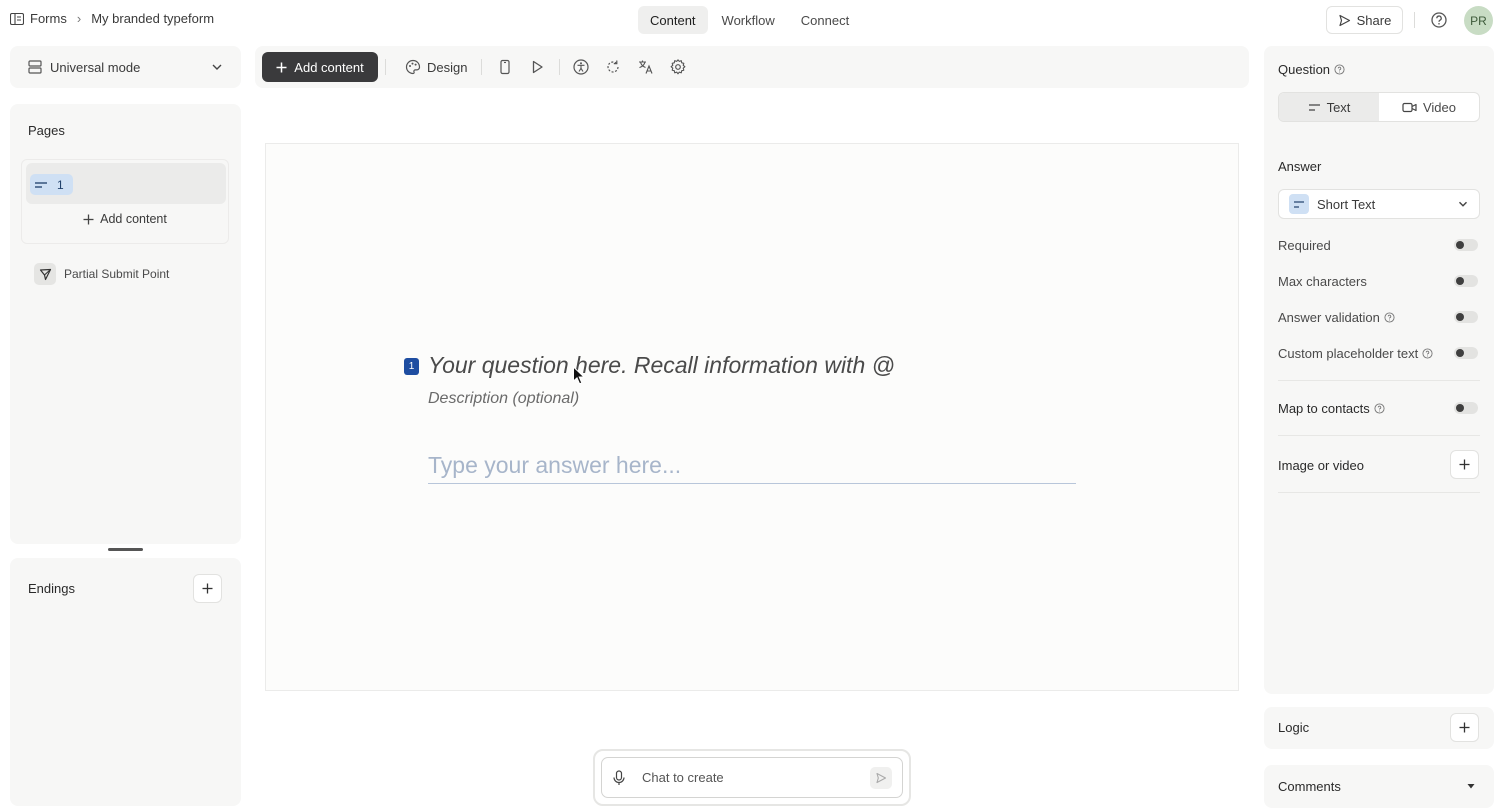 The height and width of the screenshot is (808, 1500). Describe the element at coordinates (411, 366) in the screenshot. I see `question-number-badge: 1` at that location.